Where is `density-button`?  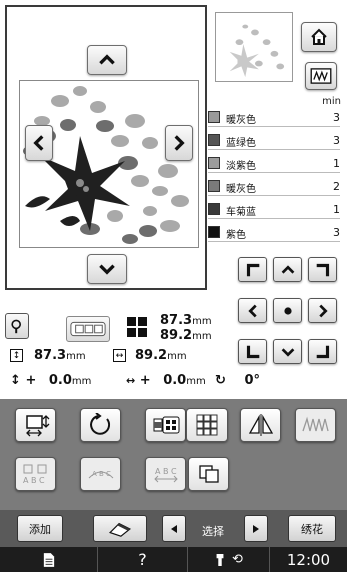
density-button is located at coordinates (315, 425).